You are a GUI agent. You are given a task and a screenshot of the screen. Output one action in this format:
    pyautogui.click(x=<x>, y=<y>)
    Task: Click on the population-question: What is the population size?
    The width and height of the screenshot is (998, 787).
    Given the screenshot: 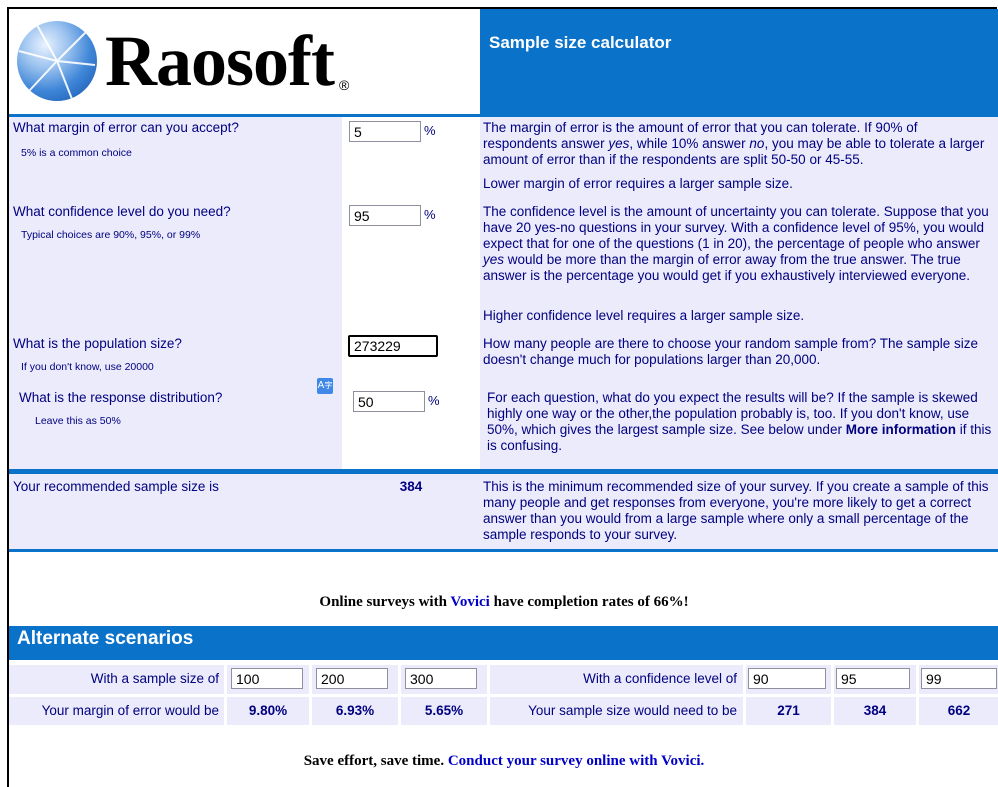 What is the action you would take?
    pyautogui.click(x=97, y=343)
    